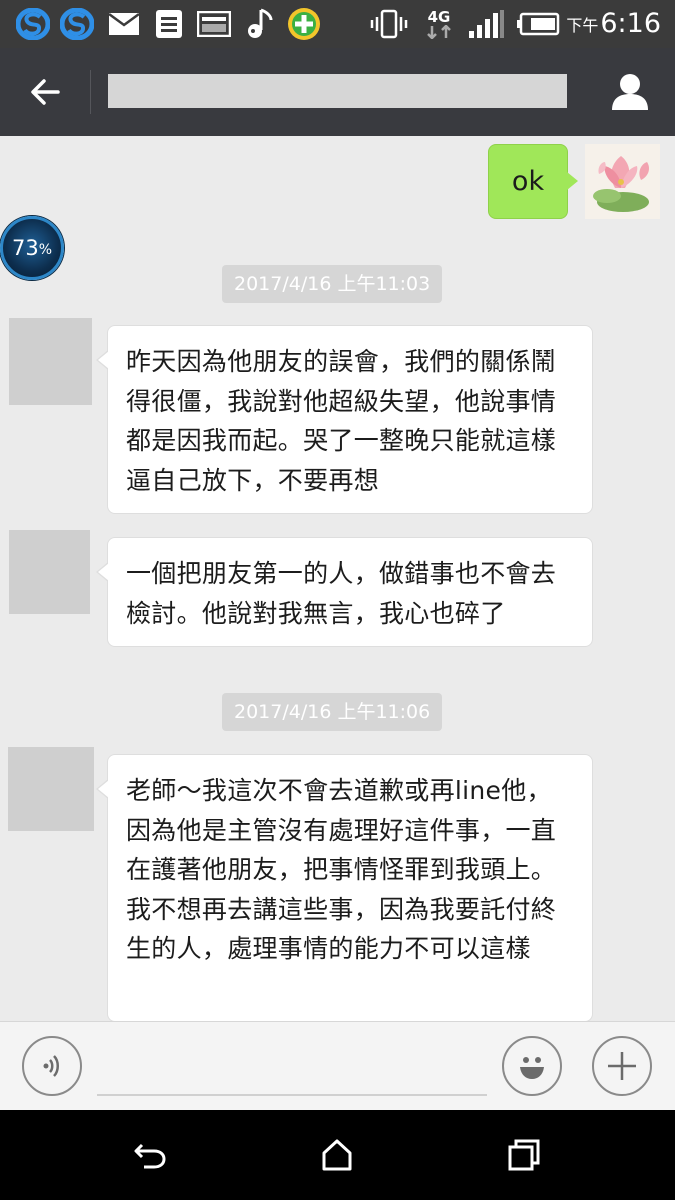 This screenshot has width=675, height=1200. I want to click on status-time: 6:16, so click(630, 23).